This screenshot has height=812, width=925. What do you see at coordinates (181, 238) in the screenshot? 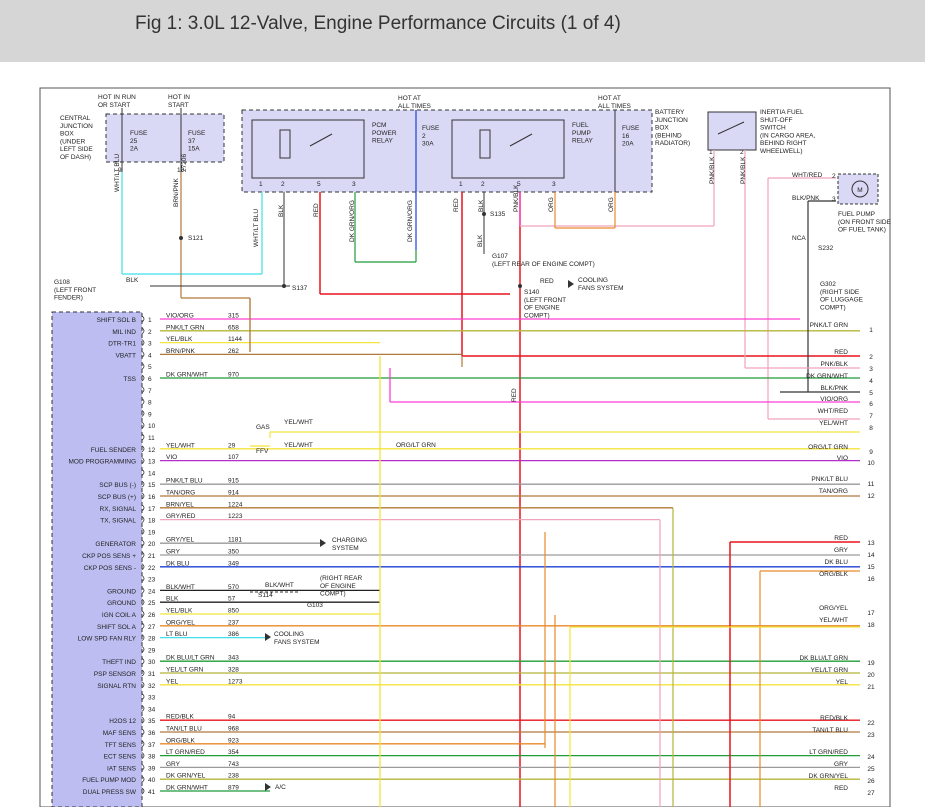
I see `s121-splice` at bounding box center [181, 238].